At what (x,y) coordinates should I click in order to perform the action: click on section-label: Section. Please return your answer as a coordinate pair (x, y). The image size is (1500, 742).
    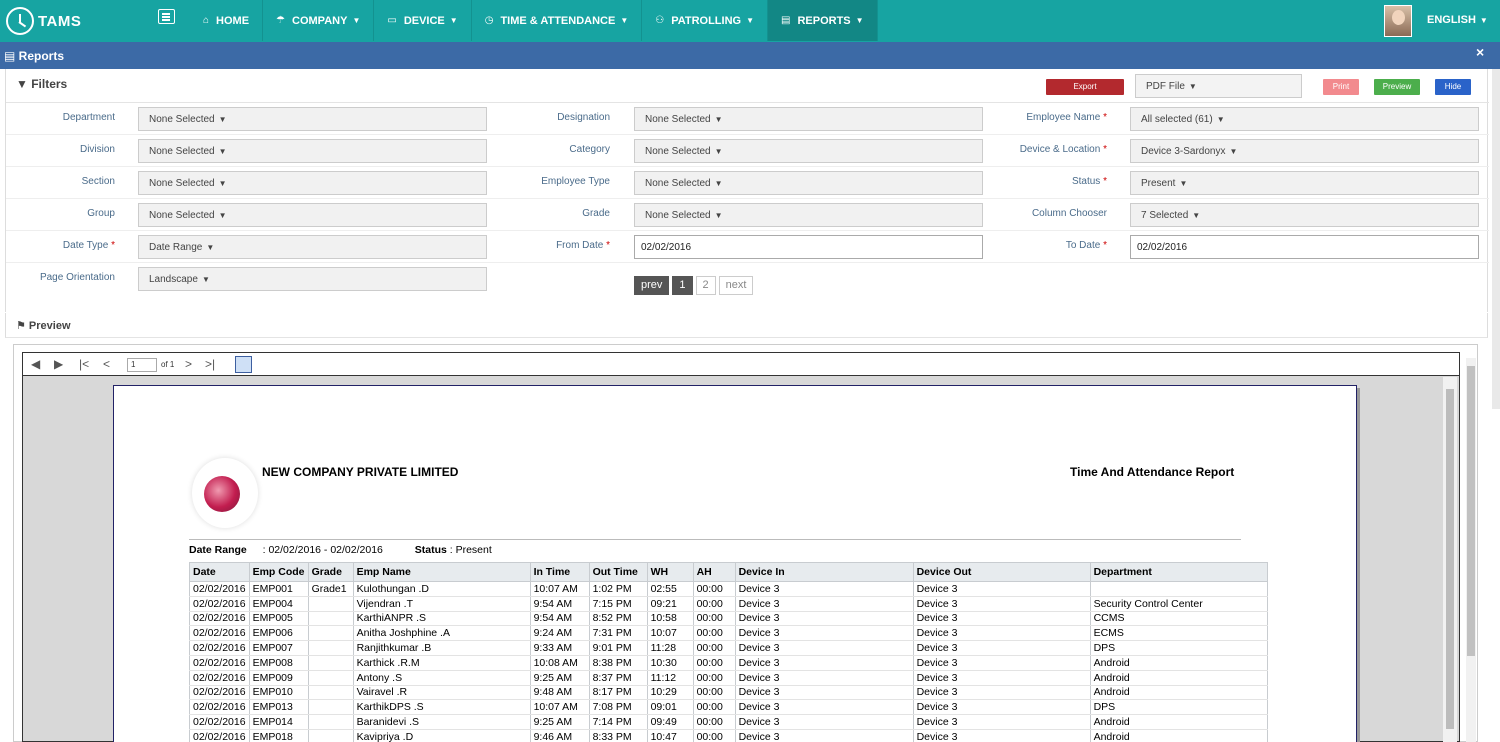
    Looking at the image, I should click on (98, 181).